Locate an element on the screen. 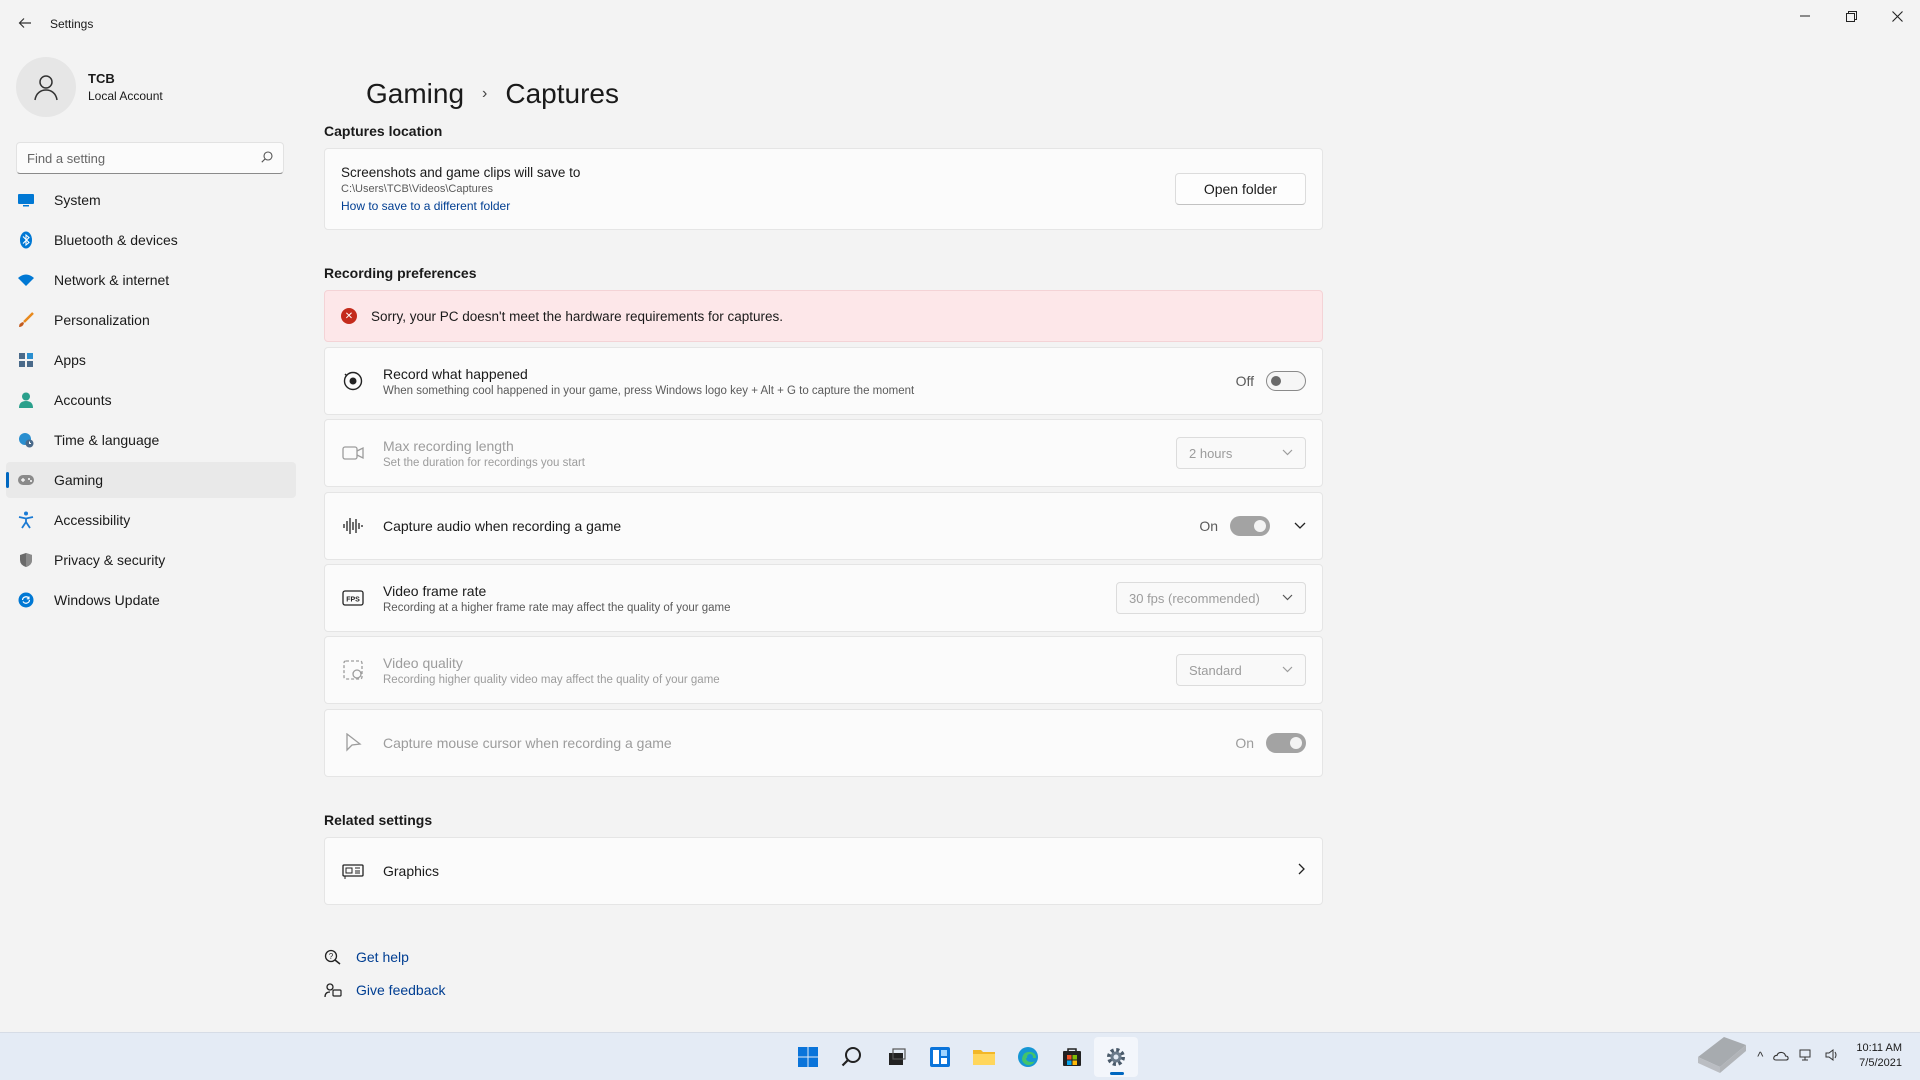 This screenshot has height=1080, width=1920. bluetooth-icon is located at coordinates (26, 240).